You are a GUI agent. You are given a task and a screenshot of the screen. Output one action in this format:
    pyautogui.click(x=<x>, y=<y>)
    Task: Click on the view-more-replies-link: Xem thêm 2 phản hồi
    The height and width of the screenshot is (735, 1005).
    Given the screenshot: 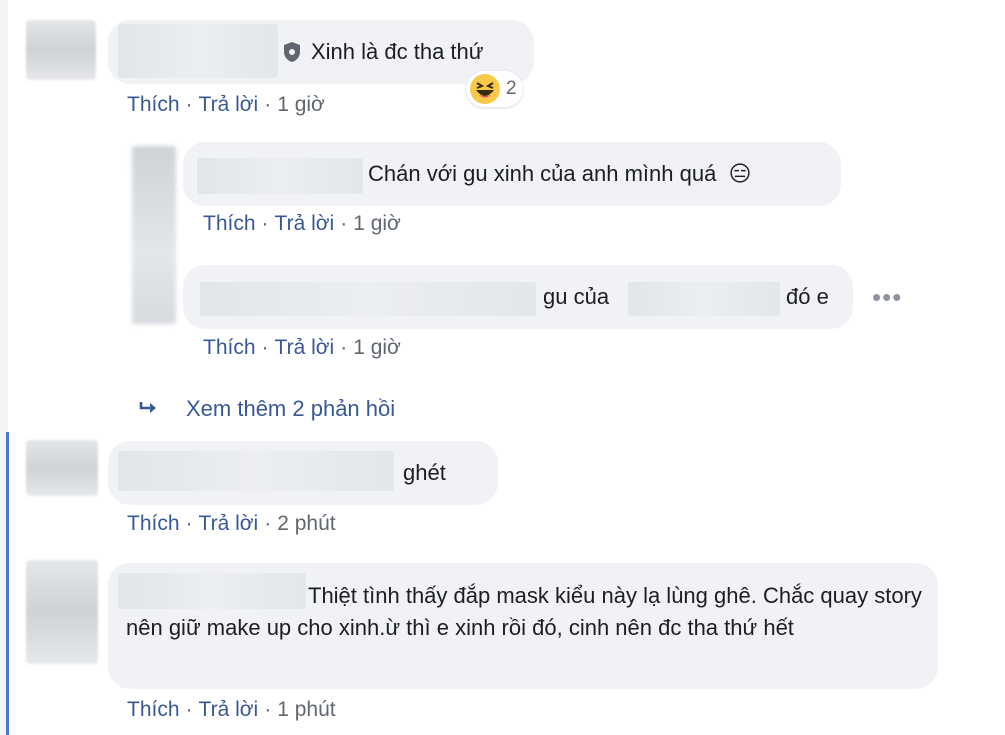 What is the action you would take?
    pyautogui.click(x=290, y=409)
    